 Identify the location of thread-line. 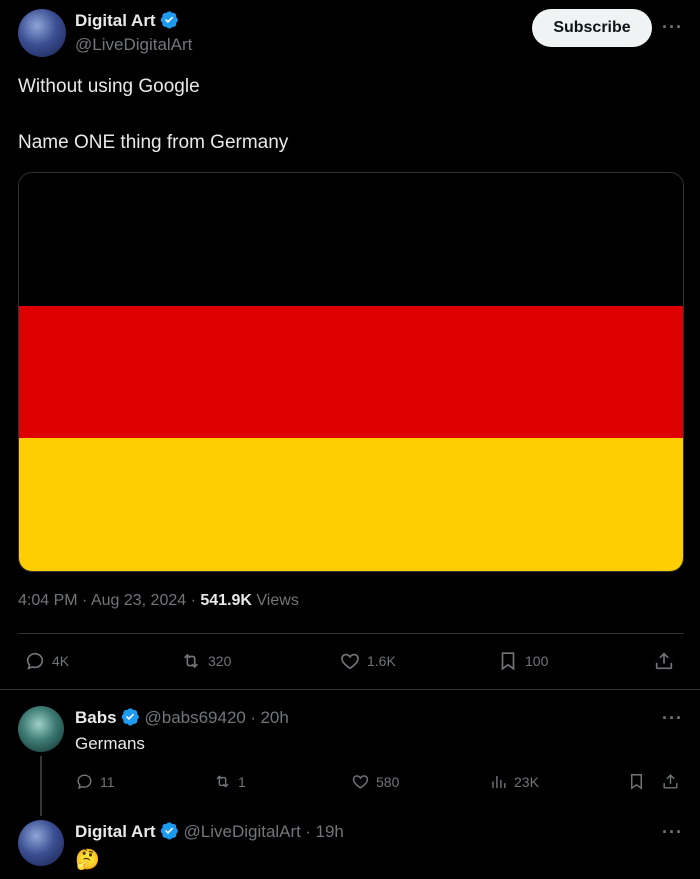
(41, 786).